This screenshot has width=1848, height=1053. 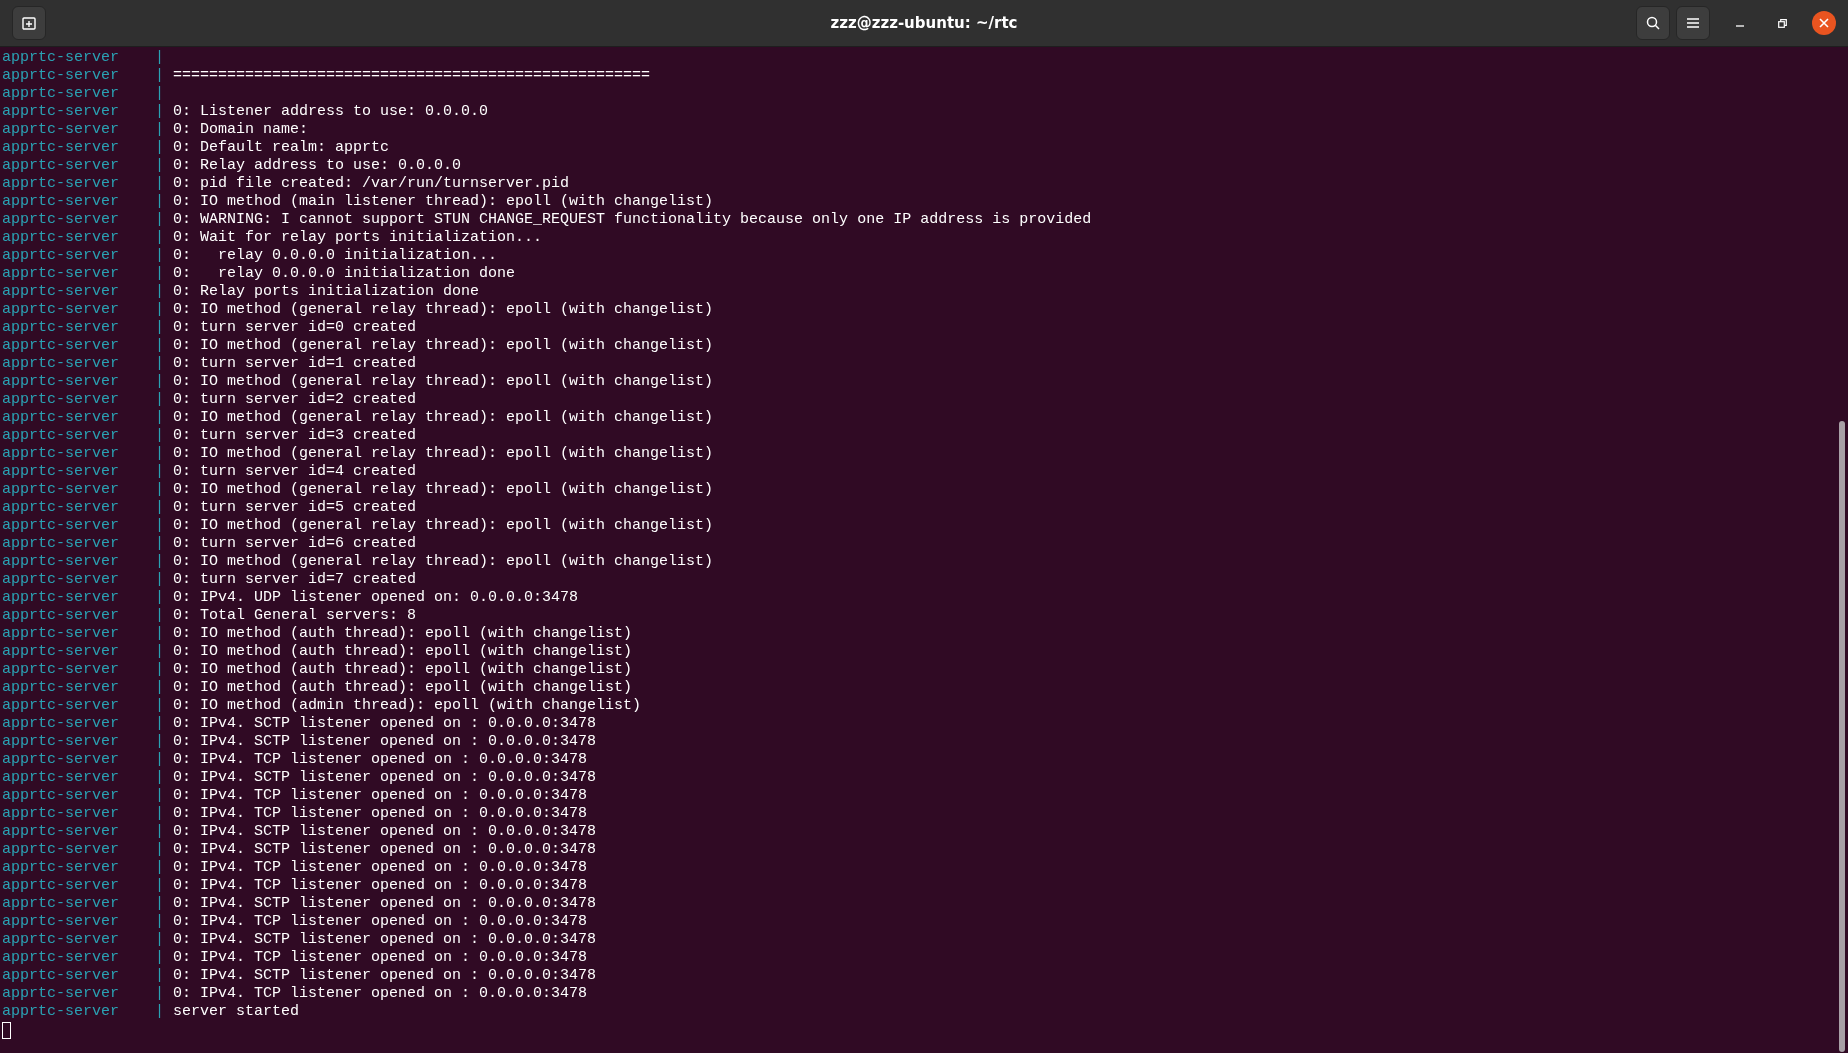 I want to click on search-button, so click(x=1653, y=23).